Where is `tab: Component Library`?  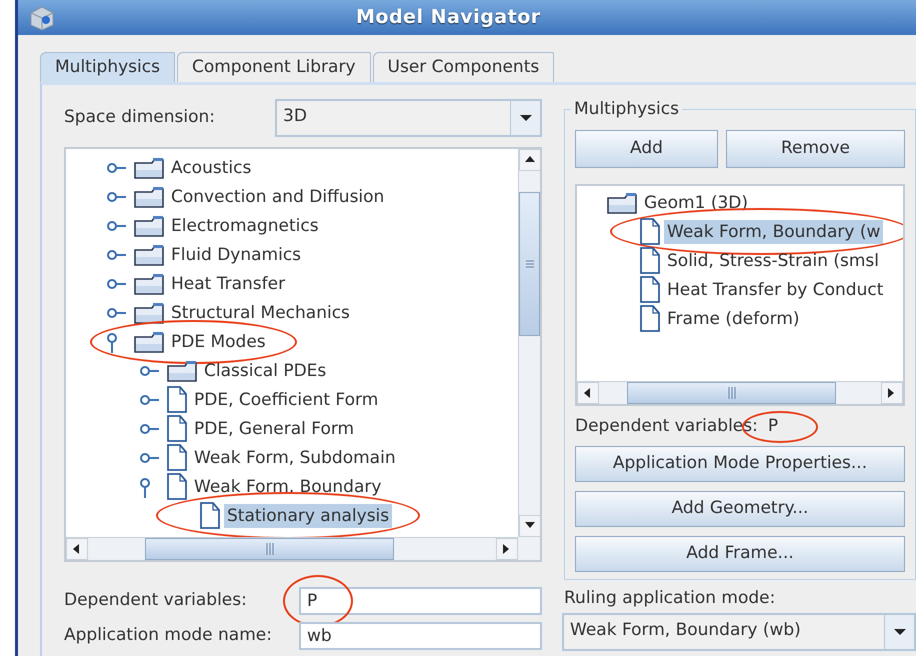
tab: Component Library is located at coordinates (273, 67).